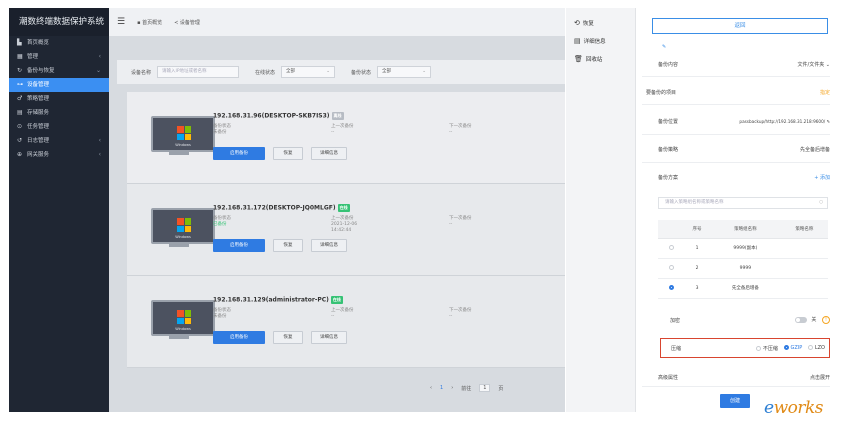 The image size is (858, 432). I want to click on goto-label: 前往, so click(466, 388).